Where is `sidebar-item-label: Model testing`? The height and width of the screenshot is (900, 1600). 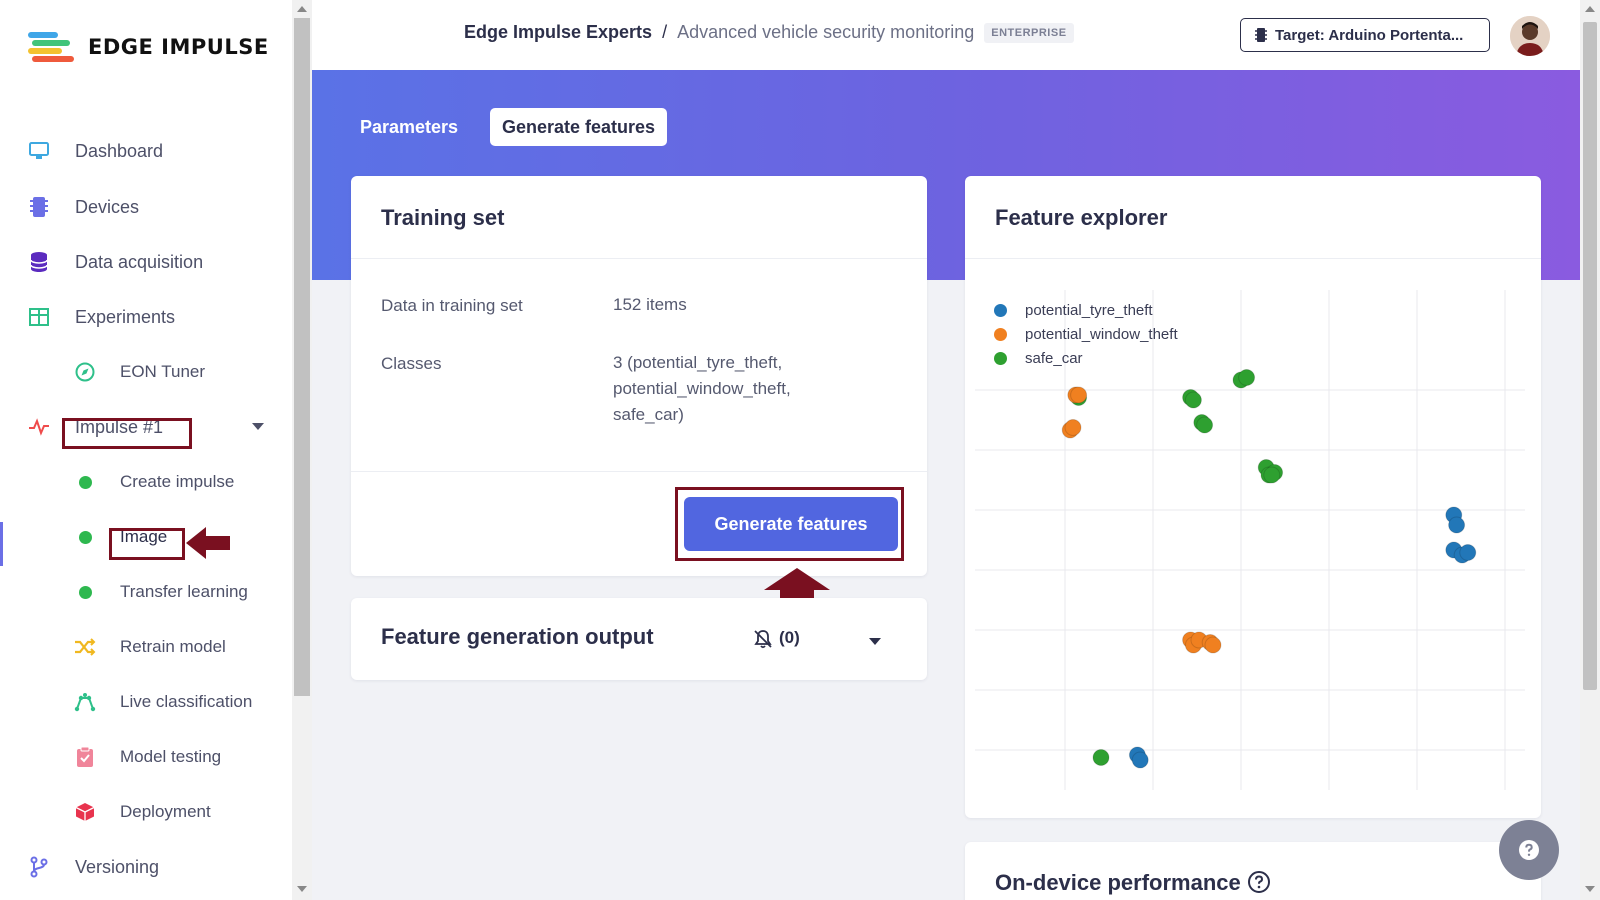 sidebar-item-label: Model testing is located at coordinates (171, 756).